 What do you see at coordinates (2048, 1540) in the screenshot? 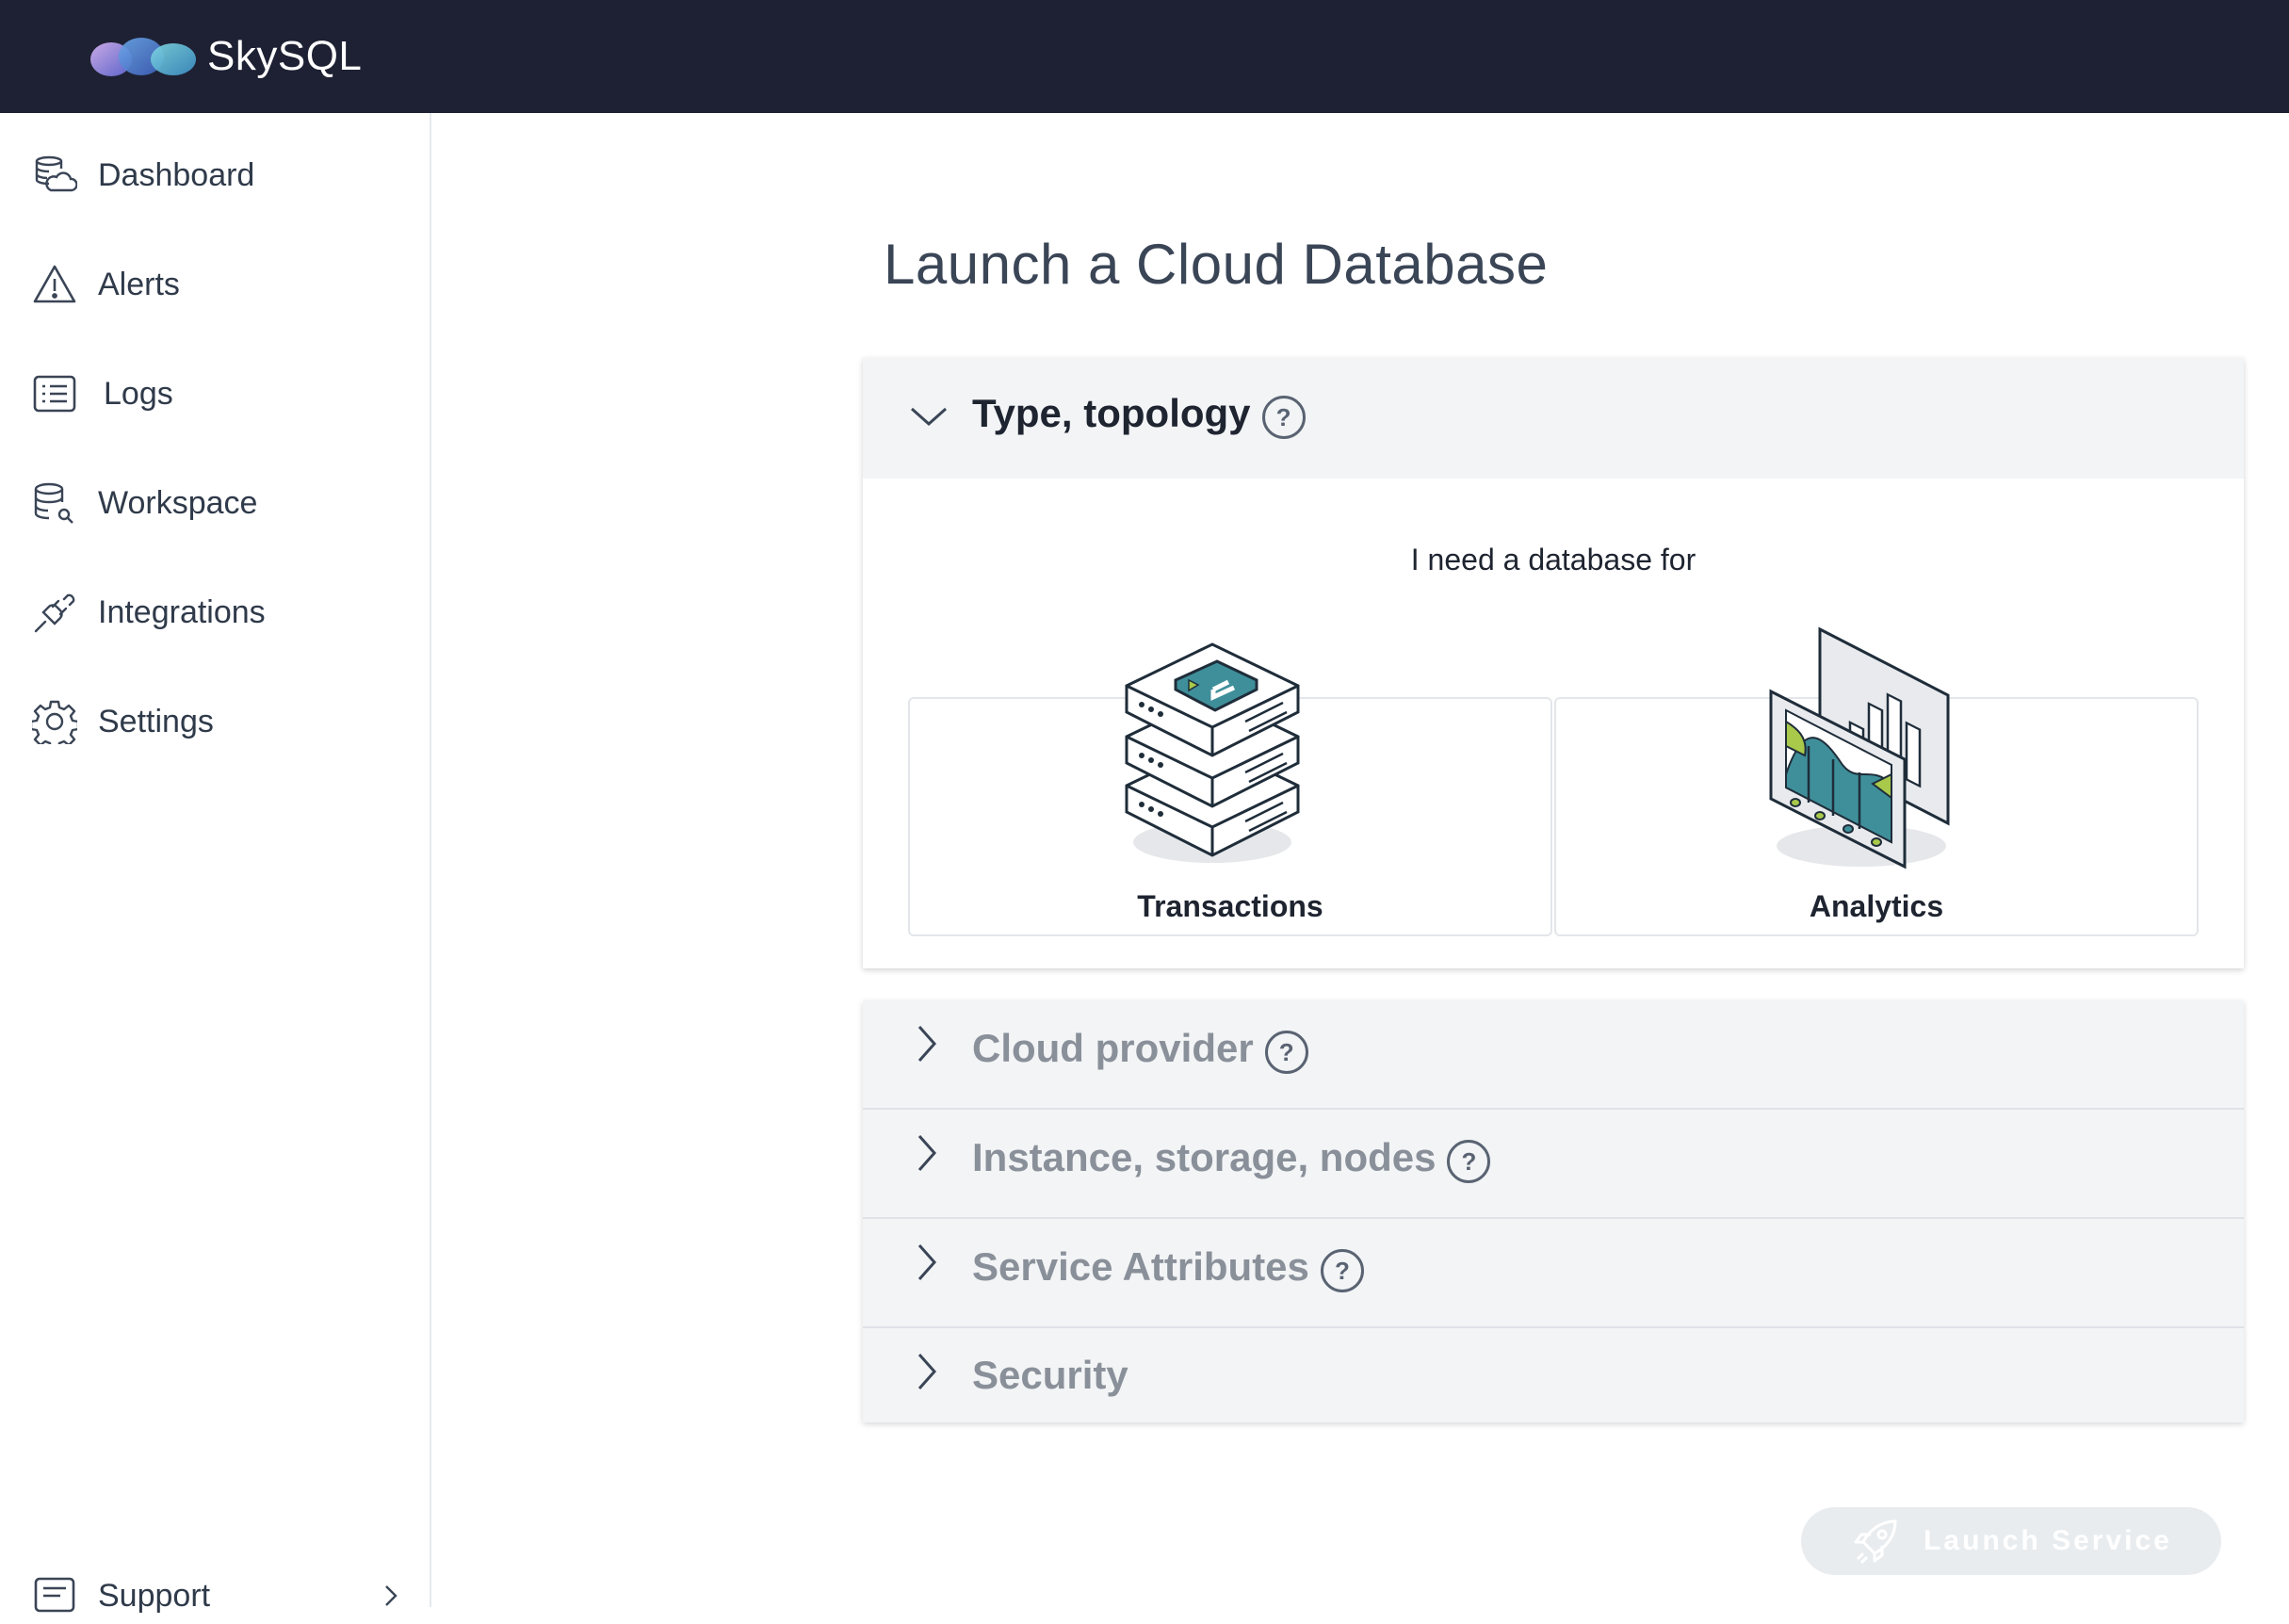
I see `launch-service-label: Launch Service` at bounding box center [2048, 1540].